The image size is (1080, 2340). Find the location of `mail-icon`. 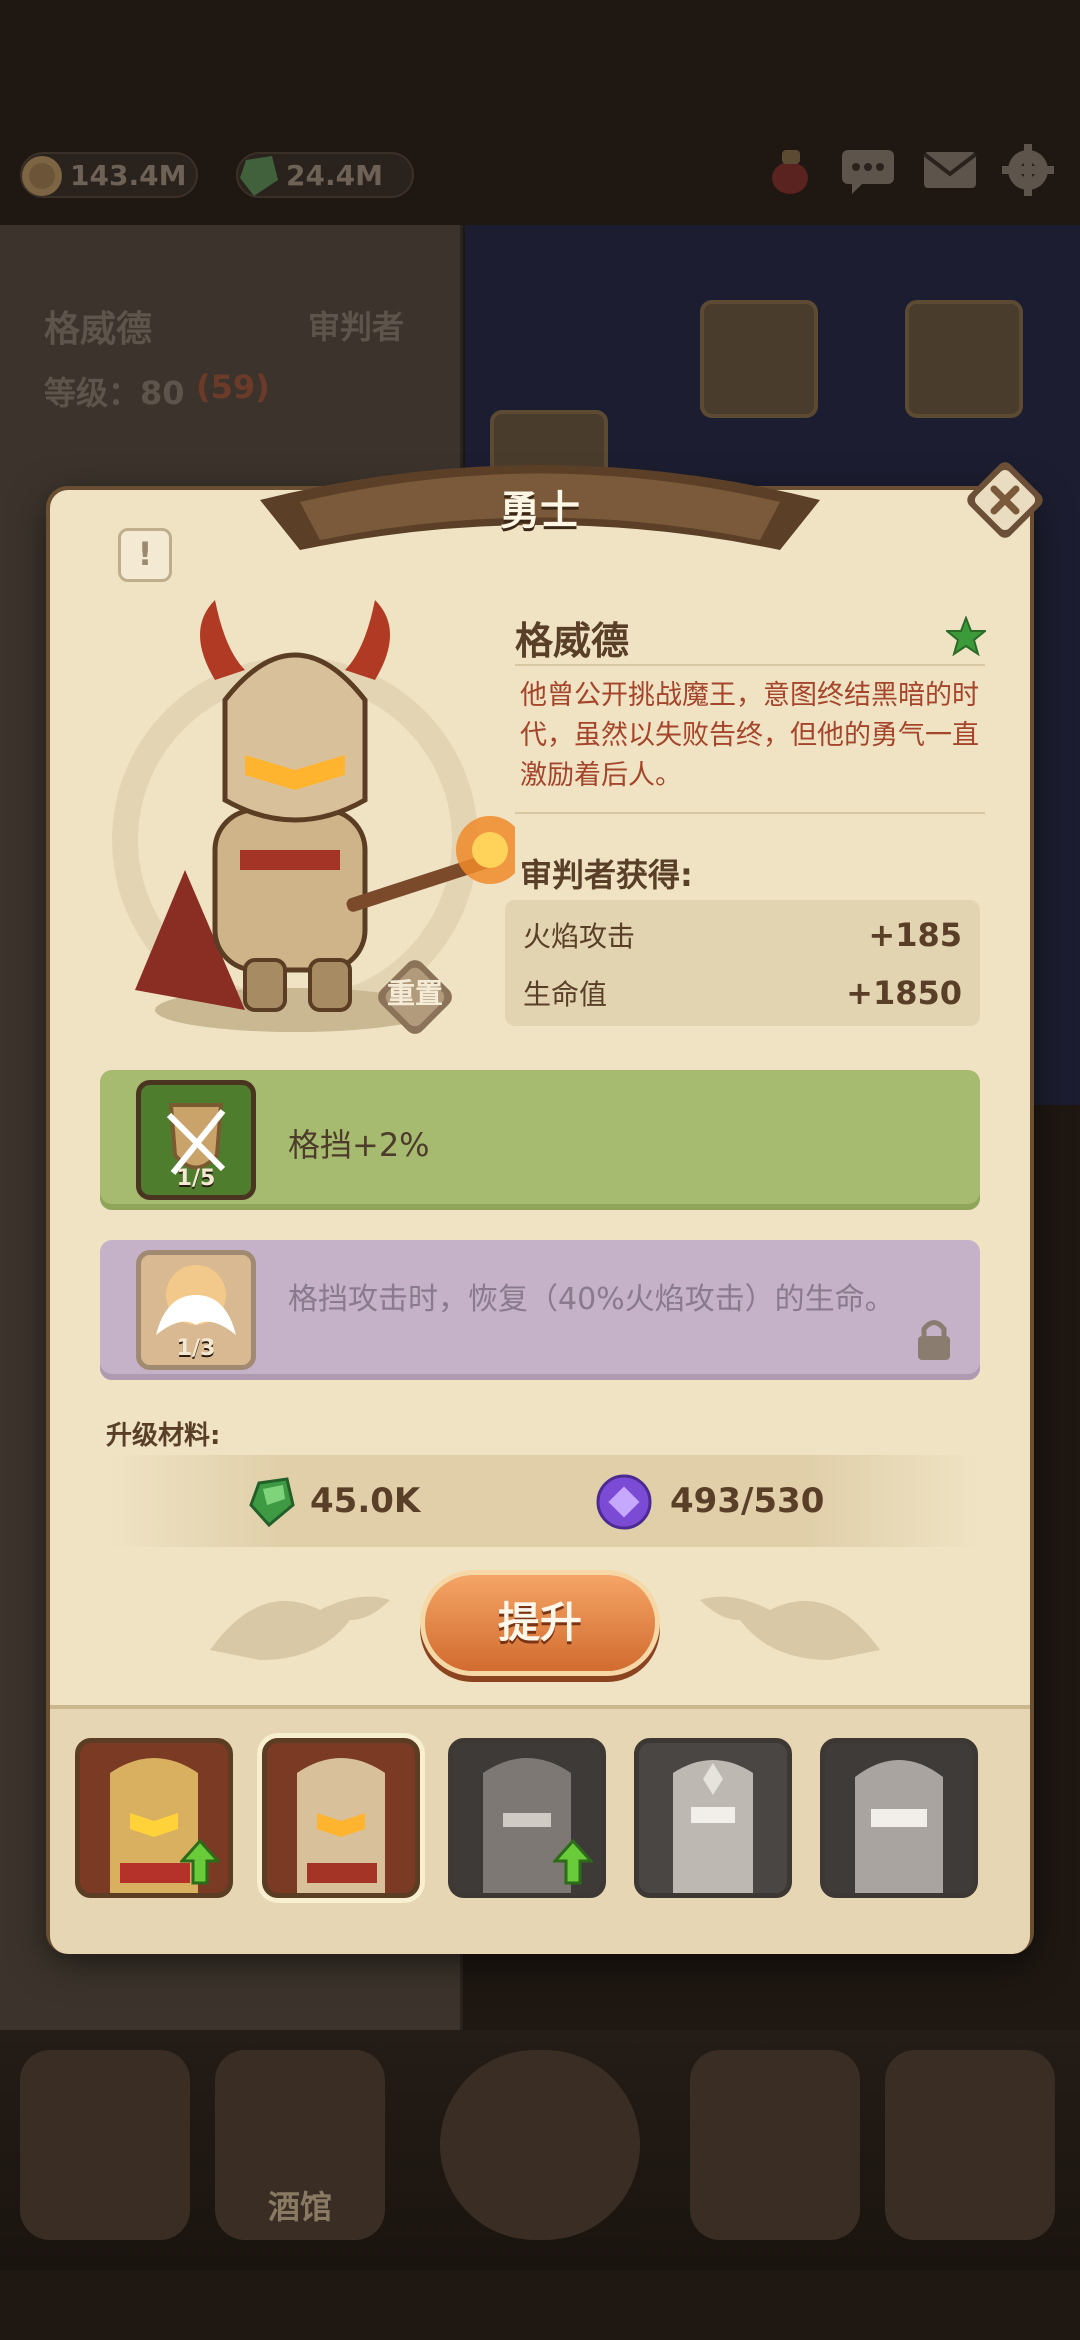

mail-icon is located at coordinates (950, 170).